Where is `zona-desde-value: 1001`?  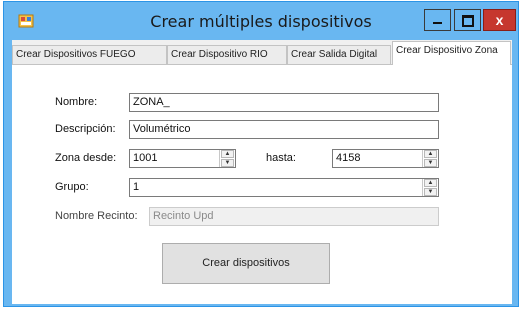 zona-desde-value: 1001 is located at coordinates (145, 158).